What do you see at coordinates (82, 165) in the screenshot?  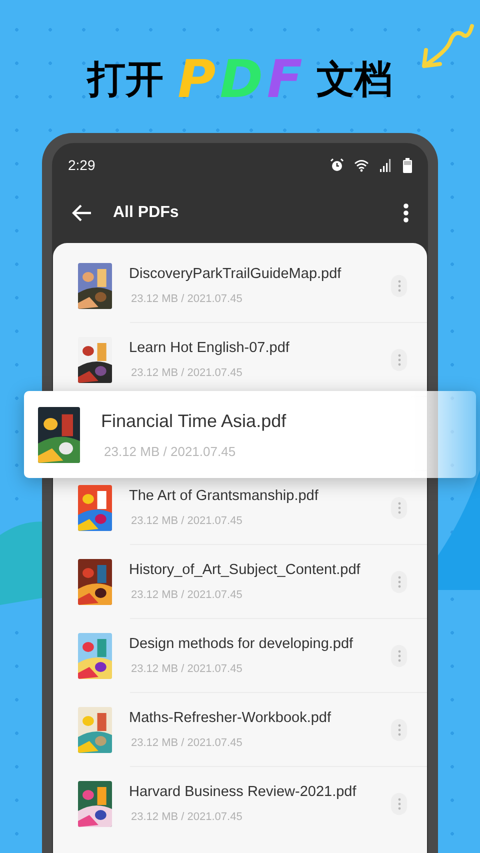 I see `status-time: 2:29` at bounding box center [82, 165].